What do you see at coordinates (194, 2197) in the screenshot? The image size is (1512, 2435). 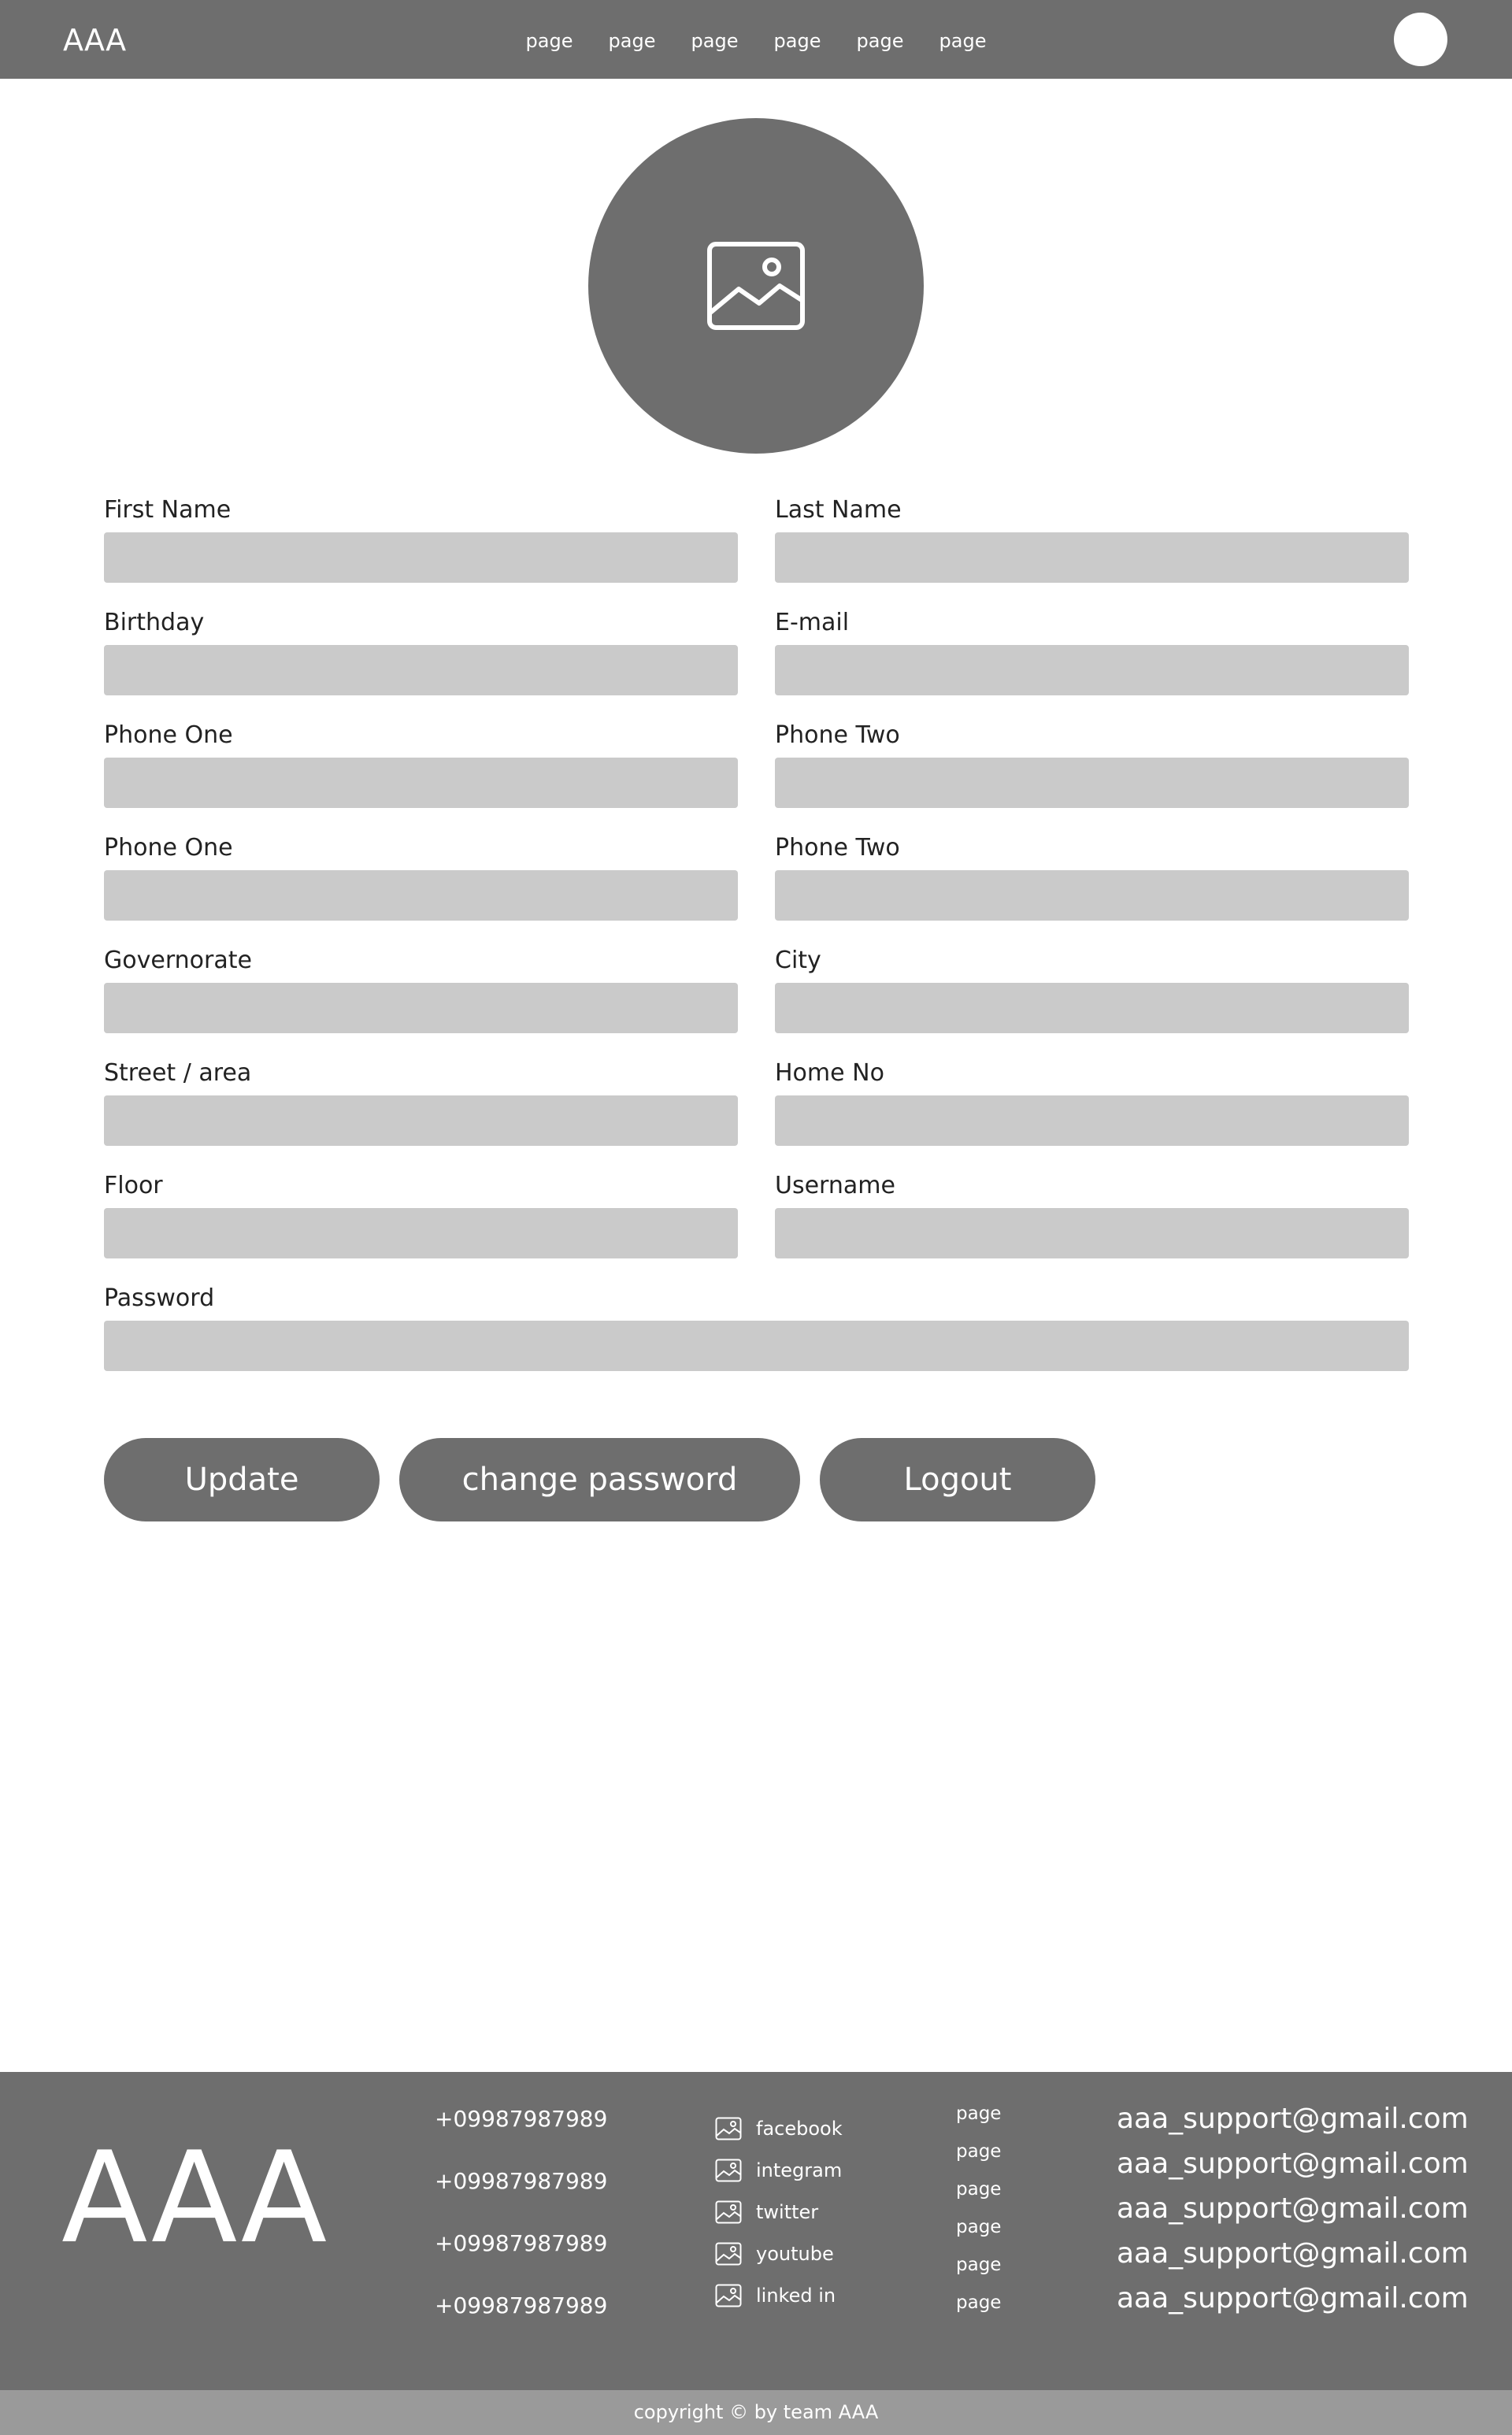 I see `footer-logo: AAA` at bounding box center [194, 2197].